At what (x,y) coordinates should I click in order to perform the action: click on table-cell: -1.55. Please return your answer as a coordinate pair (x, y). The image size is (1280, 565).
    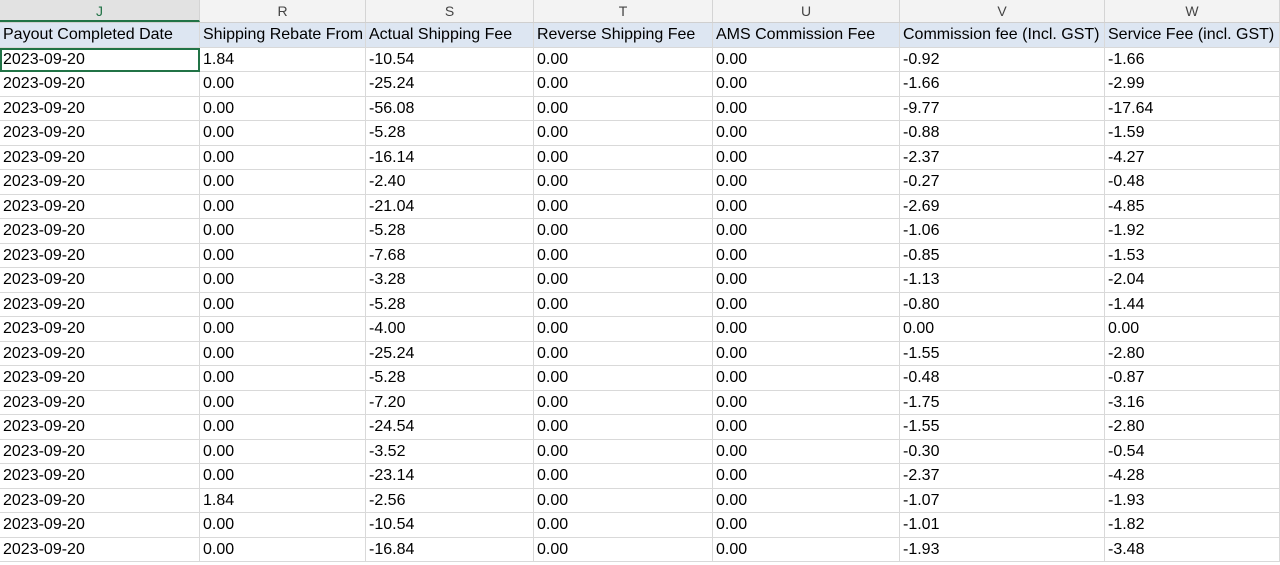
    Looking at the image, I should click on (1002, 353).